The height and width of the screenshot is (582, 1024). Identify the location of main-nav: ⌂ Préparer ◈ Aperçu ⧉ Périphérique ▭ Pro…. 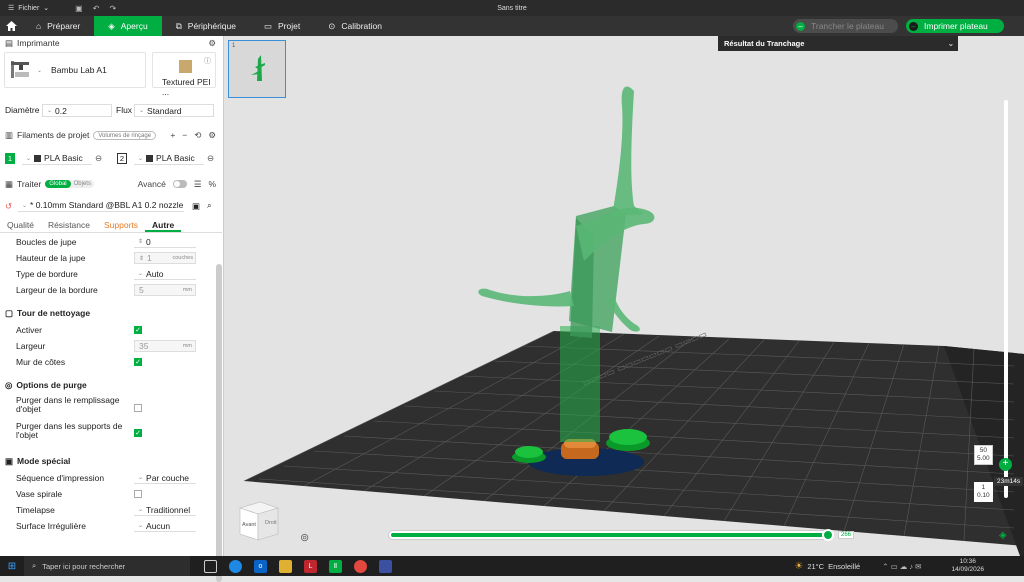
(512, 26).